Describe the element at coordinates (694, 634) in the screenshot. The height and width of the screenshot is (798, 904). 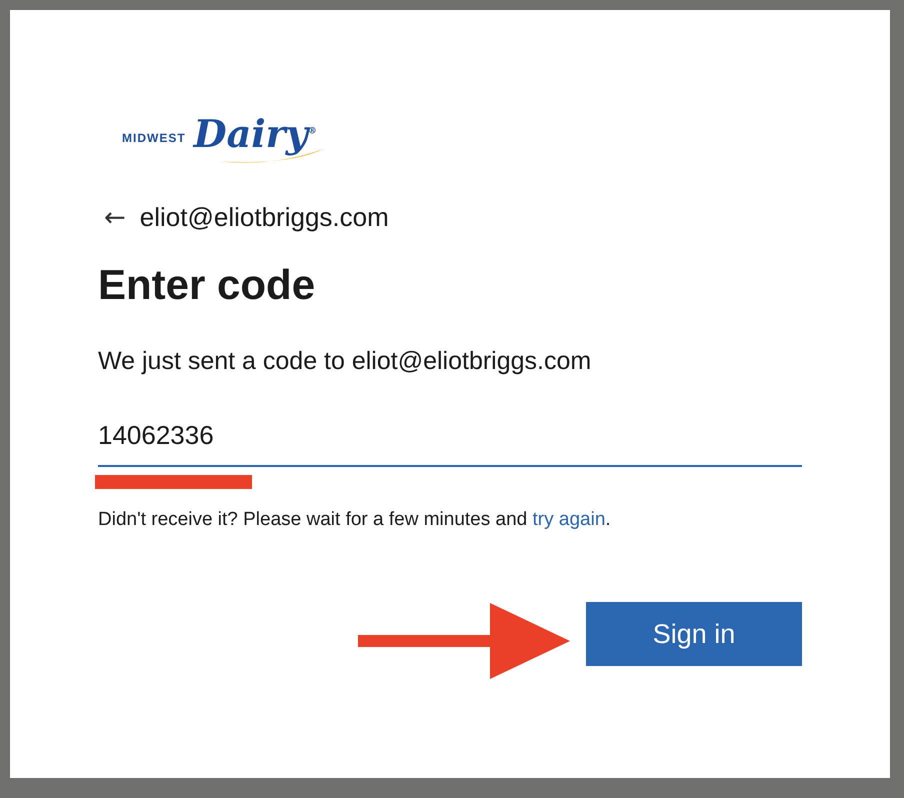
I see `sign-in-button: Sign in` at that location.